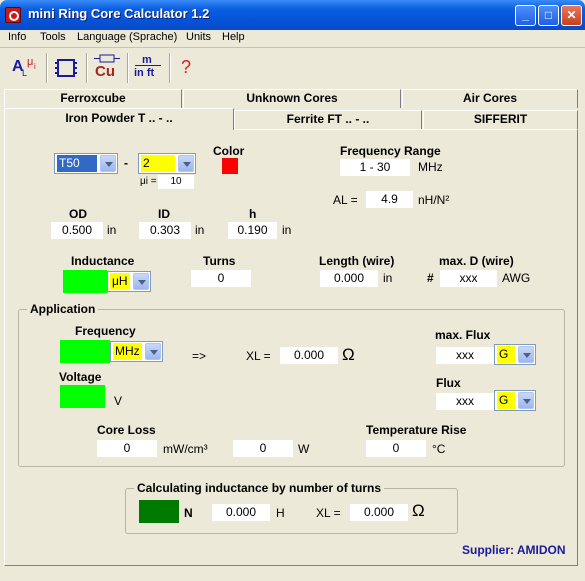  What do you see at coordinates (103, 261) in the screenshot?
I see `inductance-label: Inductance` at bounding box center [103, 261].